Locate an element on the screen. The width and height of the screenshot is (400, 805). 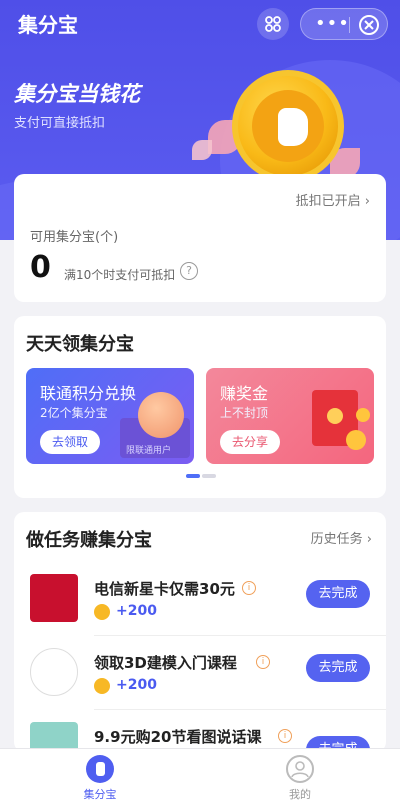
envelope-seal is located at coordinates (335, 416).